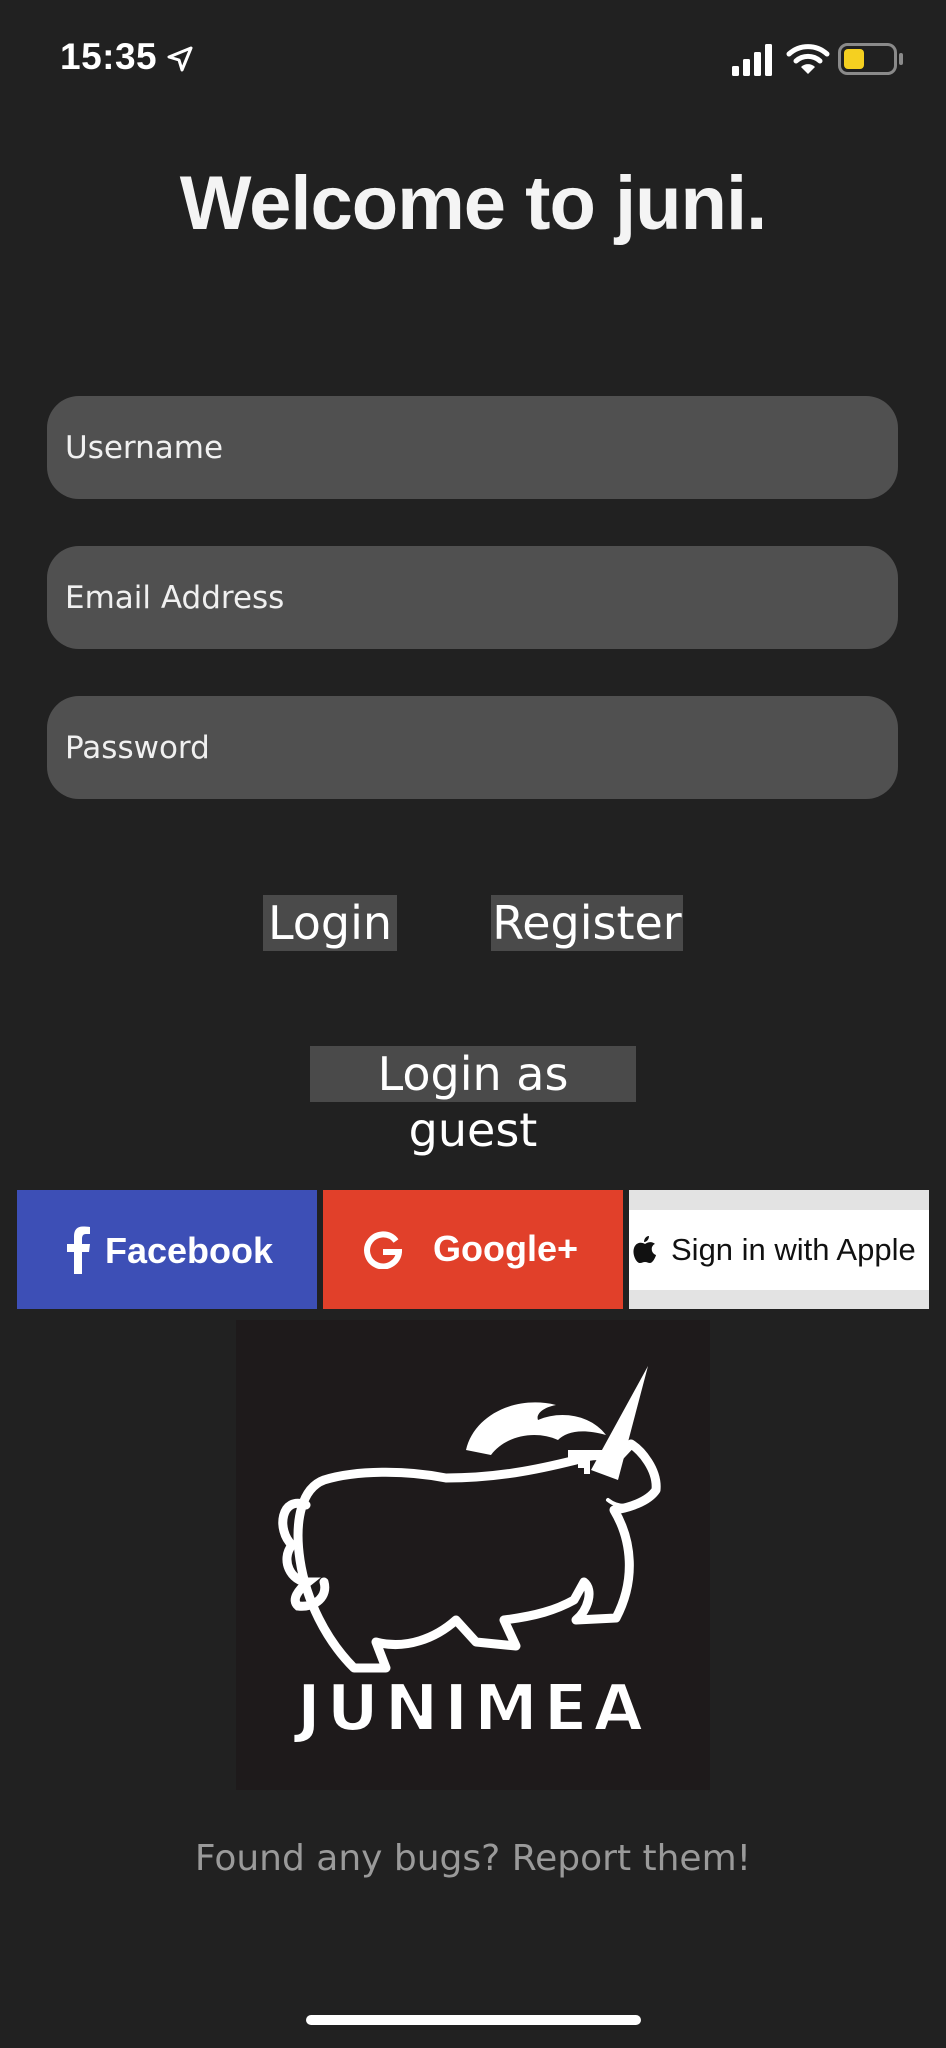 The width and height of the screenshot is (946, 2048). Describe the element at coordinates (469, 1556) in the screenshot. I see `unicorn-logo-icon: JUNIMEA` at that location.